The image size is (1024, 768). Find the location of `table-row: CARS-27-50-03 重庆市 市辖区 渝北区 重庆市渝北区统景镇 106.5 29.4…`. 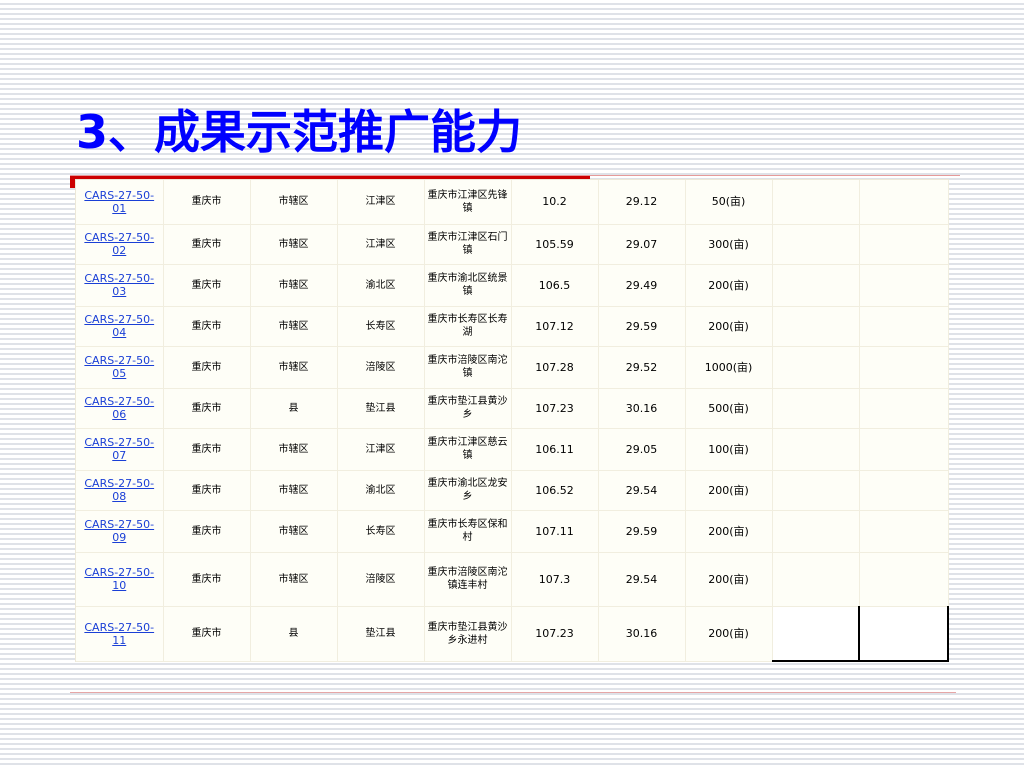

table-row: CARS-27-50-03 重庆市 市辖区 渝北区 重庆市渝北区统景镇 106.5 29.4… is located at coordinates (512, 285).